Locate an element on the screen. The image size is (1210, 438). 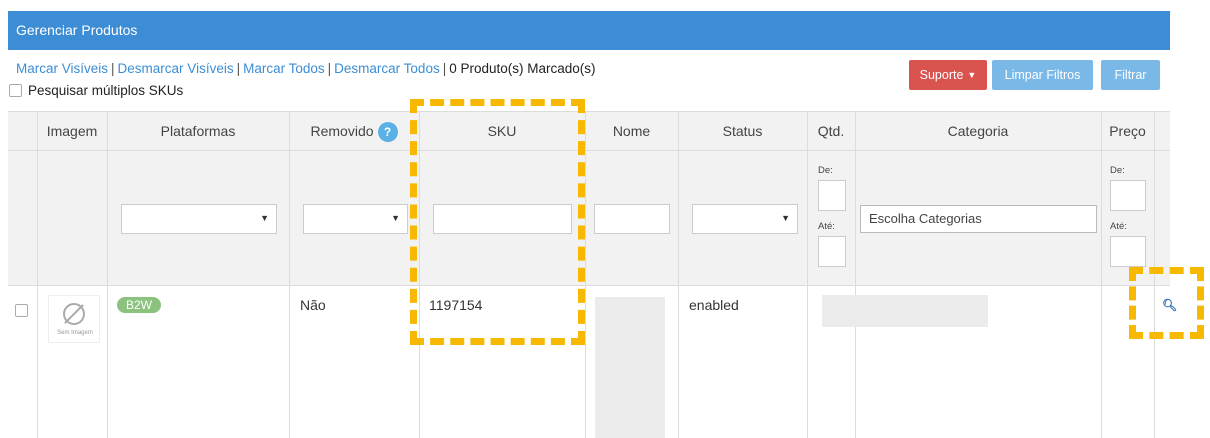
support-button: Suporte ▼ is located at coordinates (948, 75).